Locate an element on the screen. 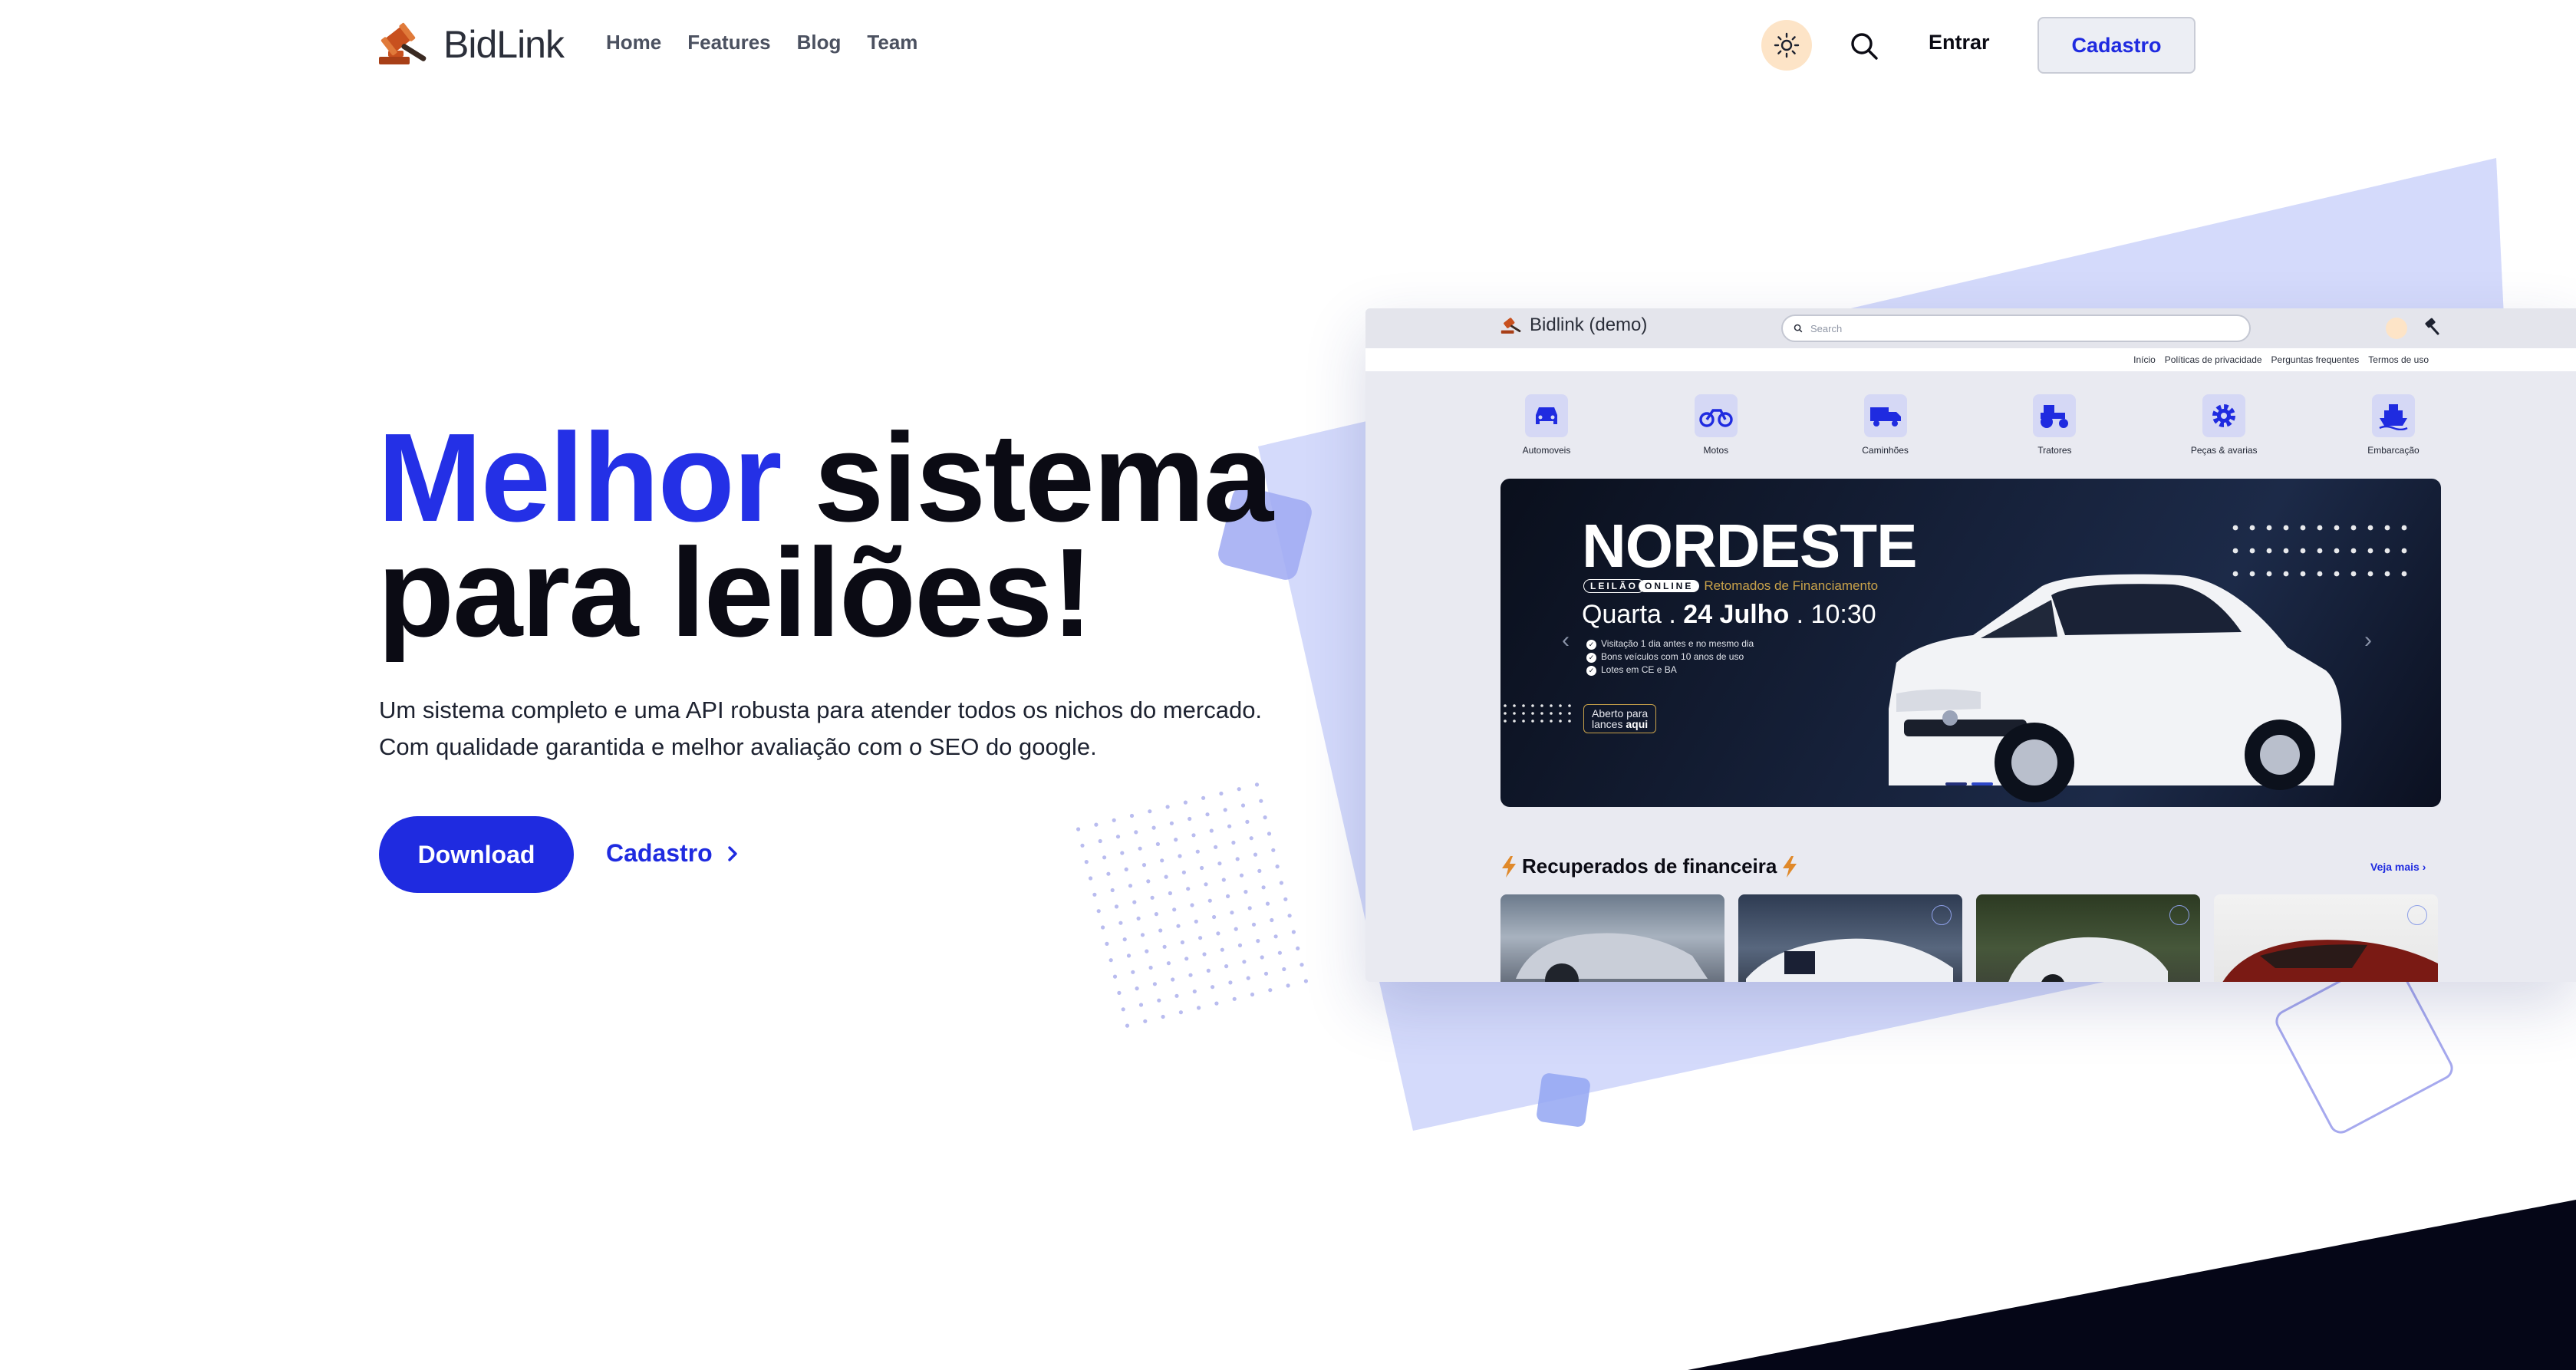 The height and width of the screenshot is (1370, 2576). chevron-right-icon: › is located at coordinates (2368, 640).